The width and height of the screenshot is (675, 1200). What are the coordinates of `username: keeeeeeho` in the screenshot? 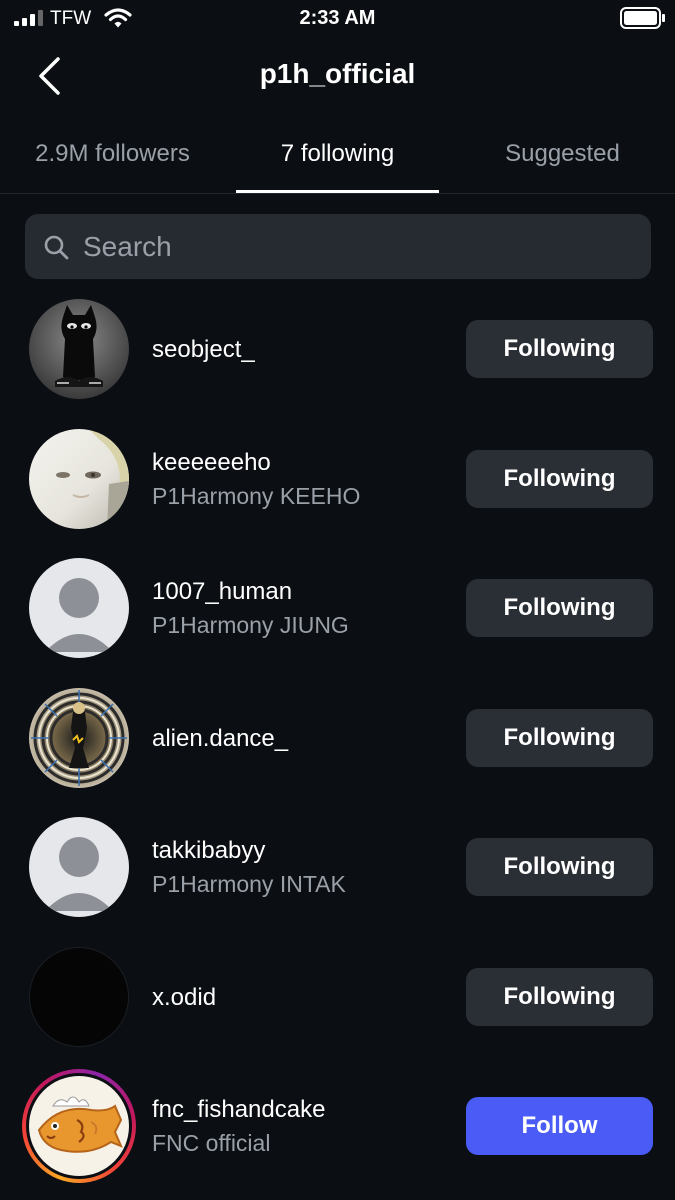 It's located at (211, 463).